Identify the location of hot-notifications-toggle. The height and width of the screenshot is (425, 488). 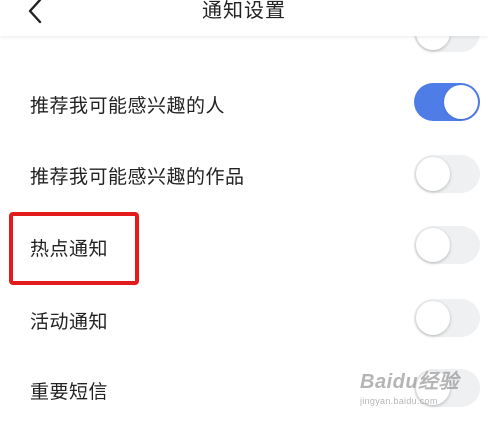
(447, 245).